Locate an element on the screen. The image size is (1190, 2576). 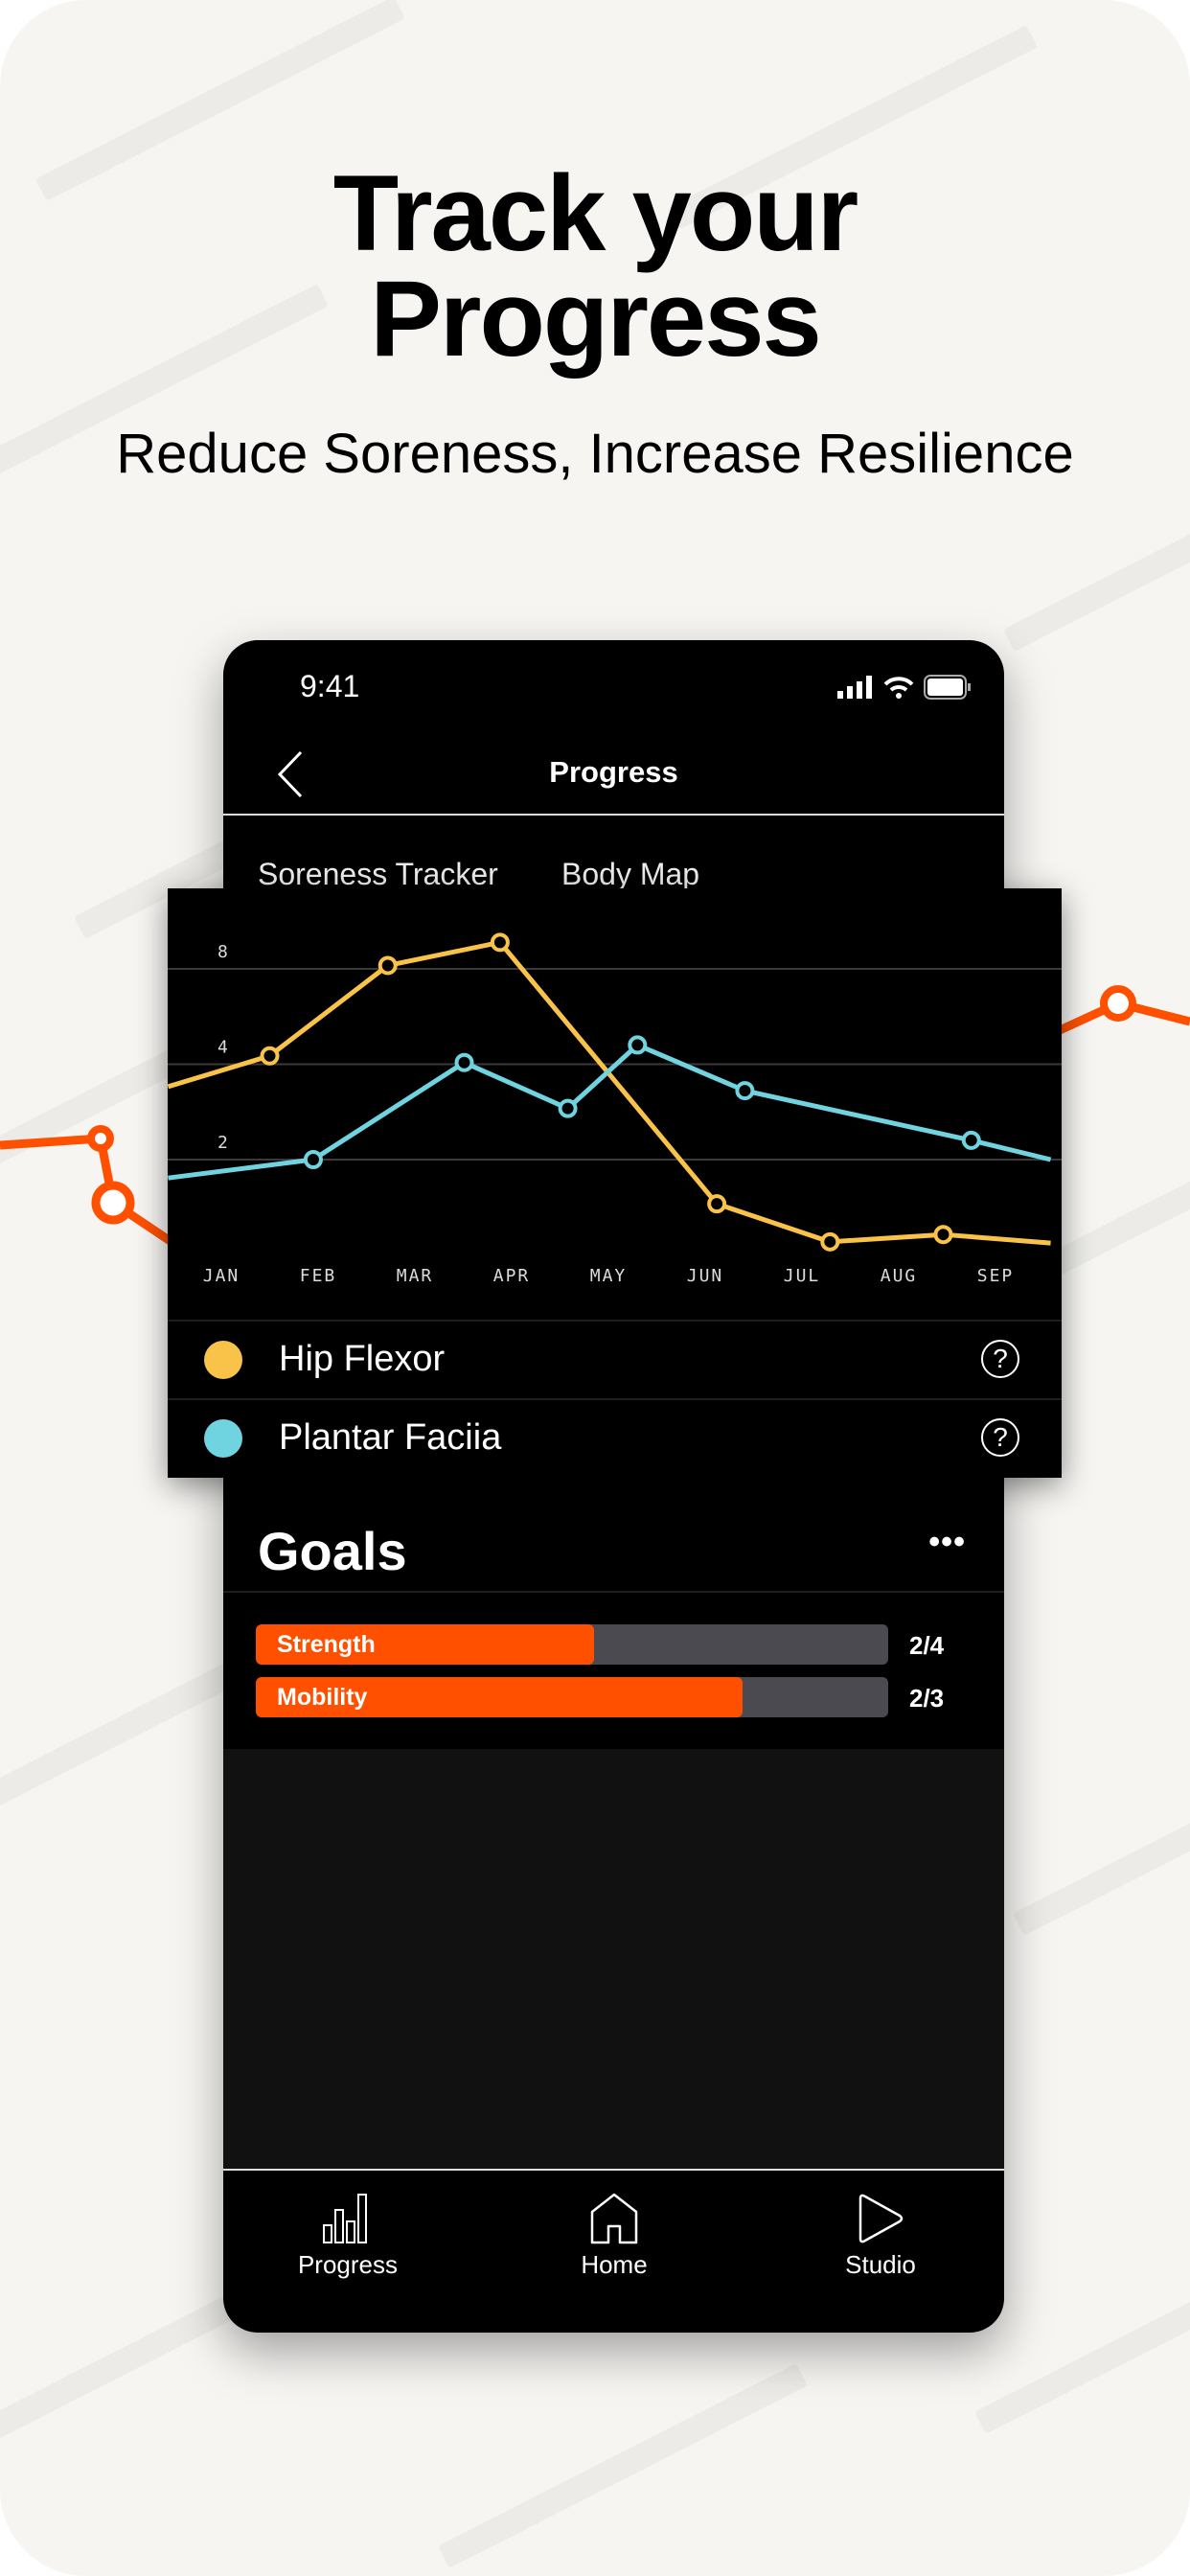
x-tick-label: JAN is located at coordinates (222, 1276).